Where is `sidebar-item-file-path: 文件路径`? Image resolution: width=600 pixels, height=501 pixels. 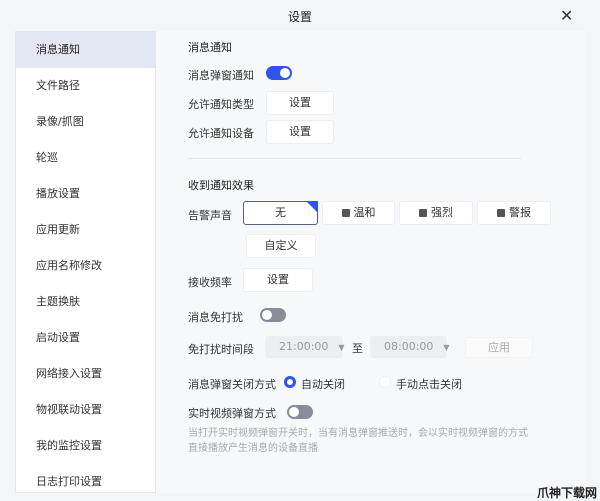
sidebar-item-file-path: 文件路径 is located at coordinates (85, 86).